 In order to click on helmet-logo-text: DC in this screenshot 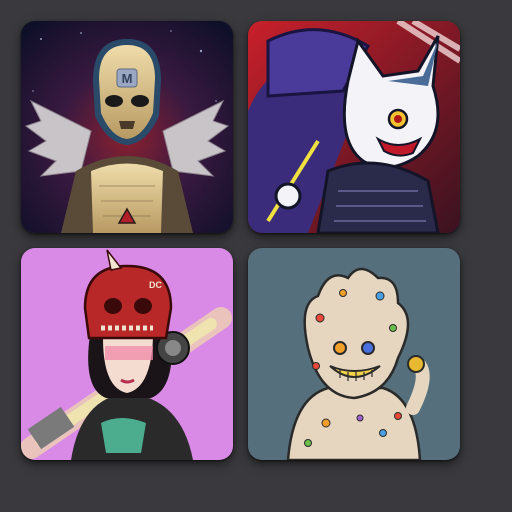, I will do `click(155, 285)`.